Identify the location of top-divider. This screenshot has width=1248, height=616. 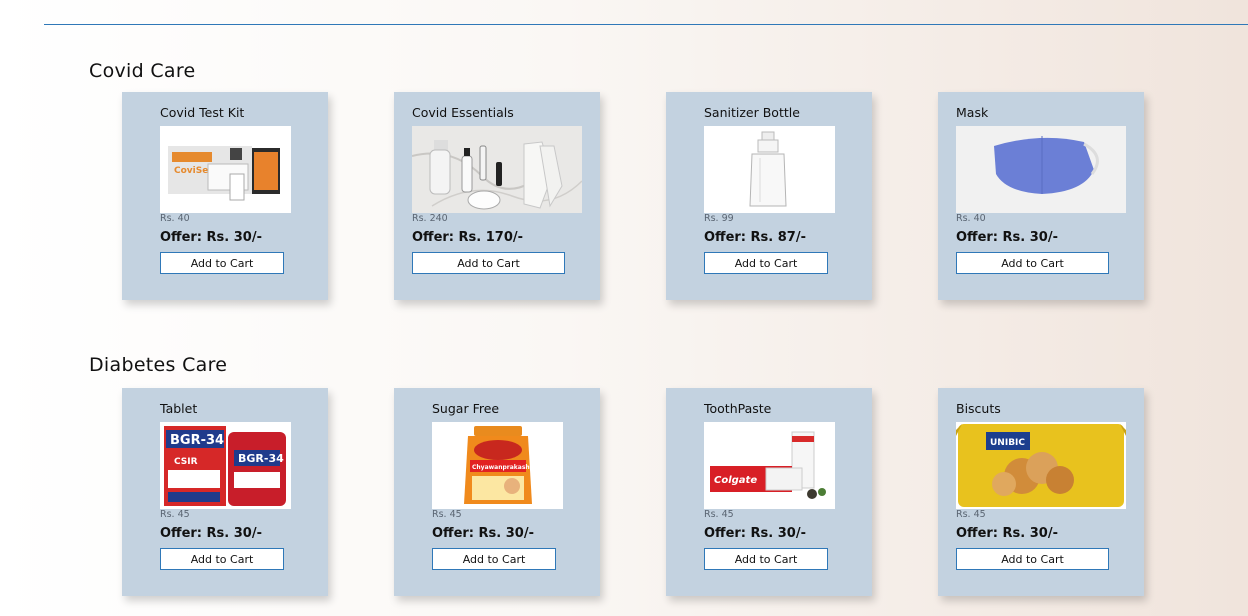
(646, 24).